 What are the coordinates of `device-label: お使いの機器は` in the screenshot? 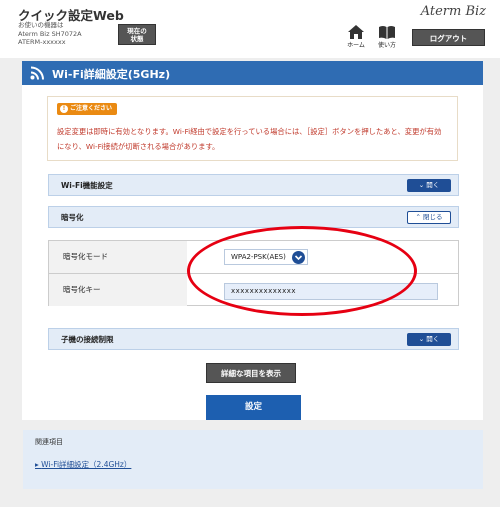 It's located at (41, 25).